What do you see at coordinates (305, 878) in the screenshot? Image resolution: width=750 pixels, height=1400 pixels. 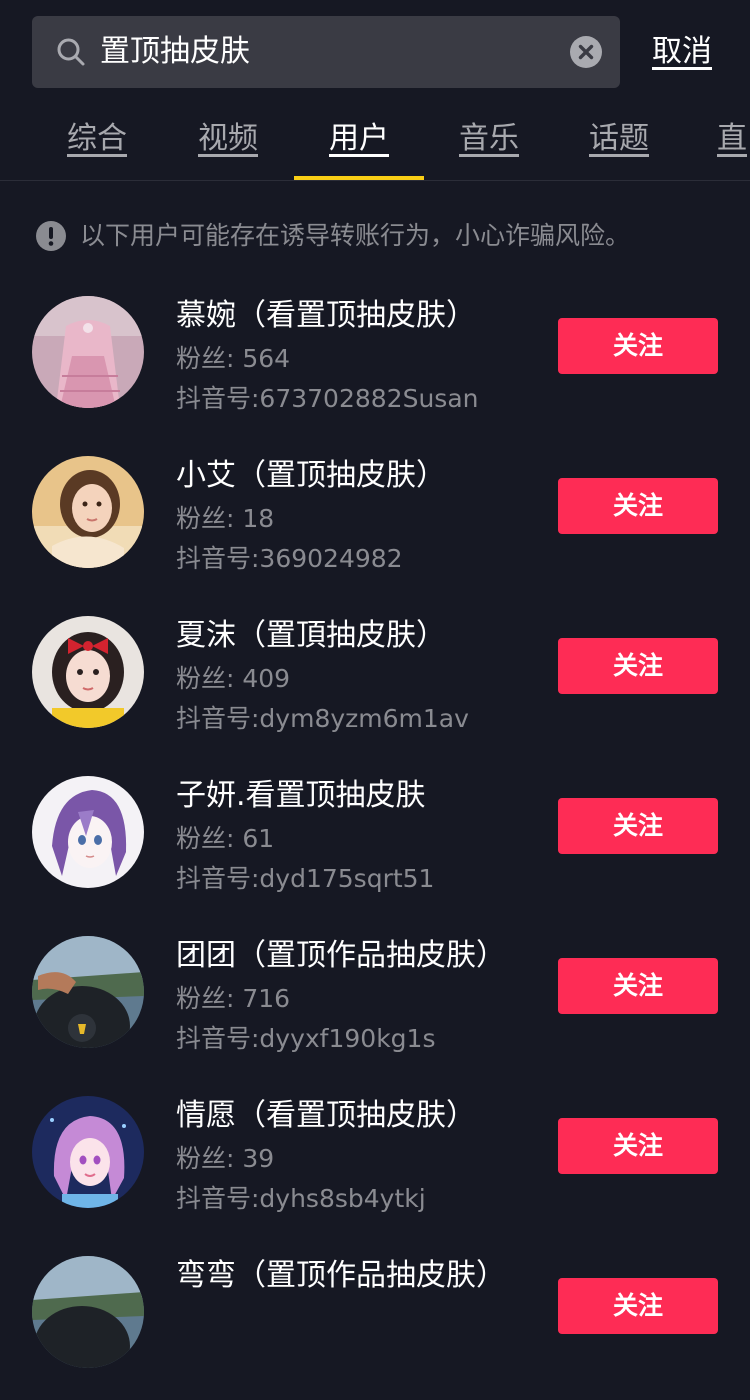 I see `user-douyin-id: 抖音号:dyd175sqrt51` at bounding box center [305, 878].